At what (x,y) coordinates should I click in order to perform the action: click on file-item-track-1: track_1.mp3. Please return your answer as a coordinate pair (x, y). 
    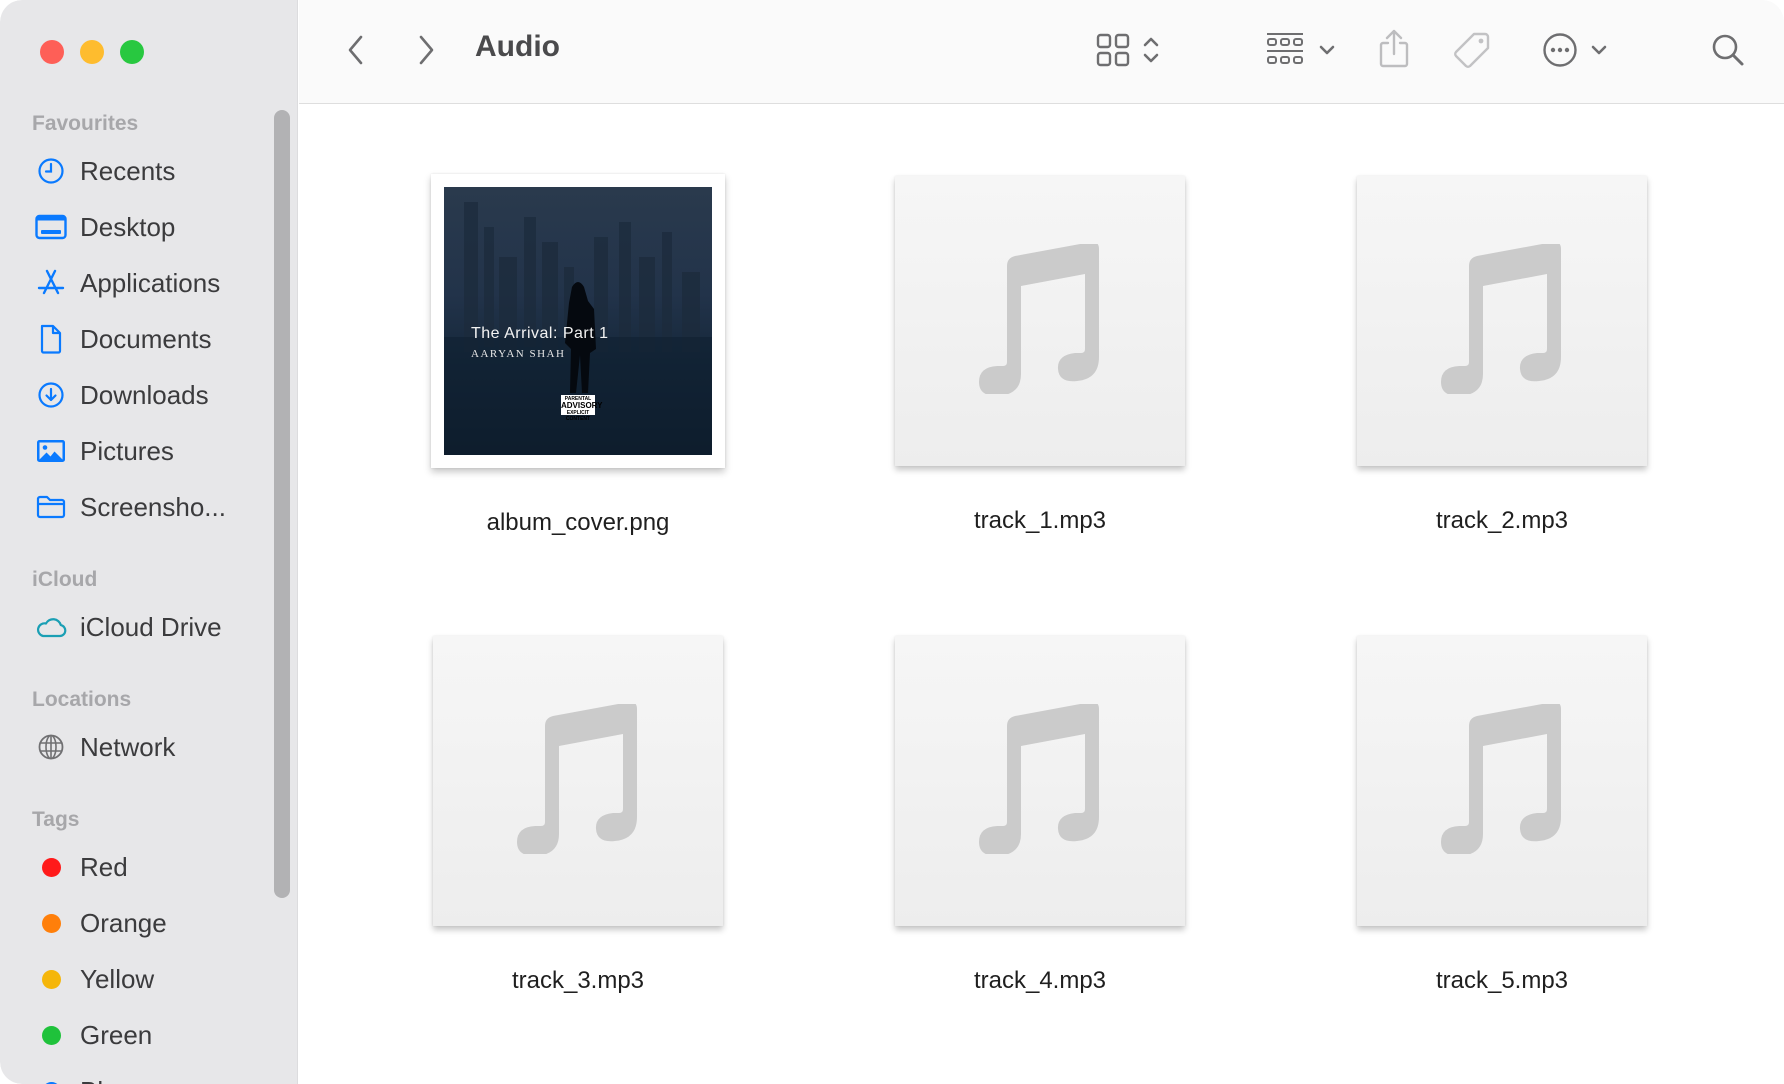
    Looking at the image, I should click on (1040, 381).